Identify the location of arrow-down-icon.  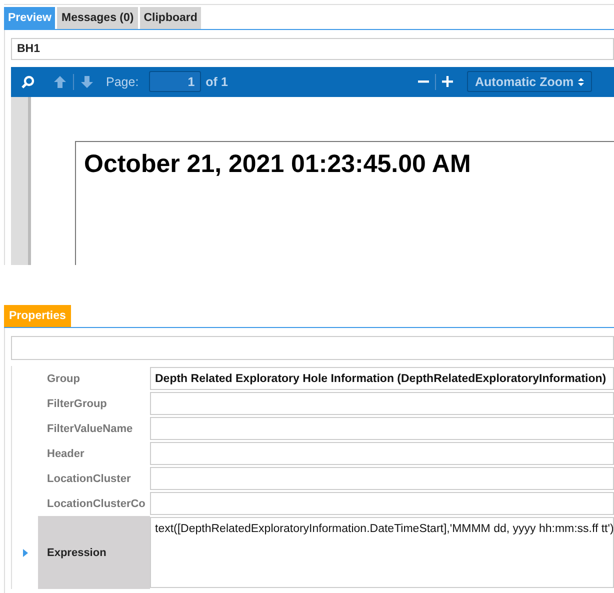
(87, 81).